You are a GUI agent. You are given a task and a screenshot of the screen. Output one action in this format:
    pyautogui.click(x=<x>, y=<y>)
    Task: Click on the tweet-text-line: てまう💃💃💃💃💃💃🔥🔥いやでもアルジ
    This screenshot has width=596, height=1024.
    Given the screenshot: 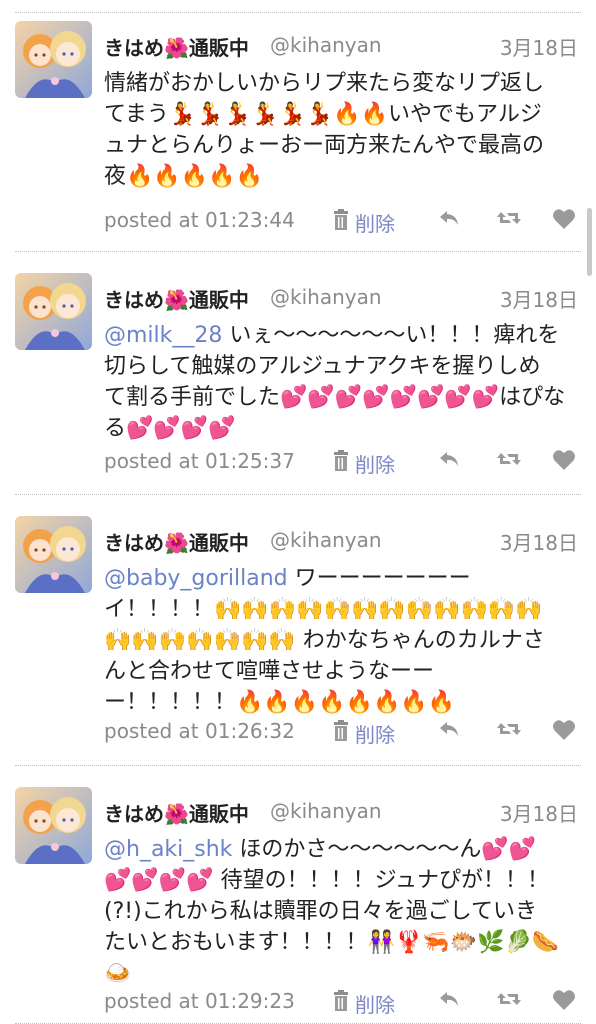 What is the action you would take?
    pyautogui.click(x=323, y=114)
    